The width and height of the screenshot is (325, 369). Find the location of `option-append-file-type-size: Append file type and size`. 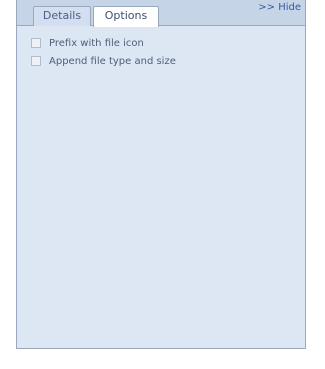

option-append-file-type-size: Append file type and size is located at coordinates (103, 61).